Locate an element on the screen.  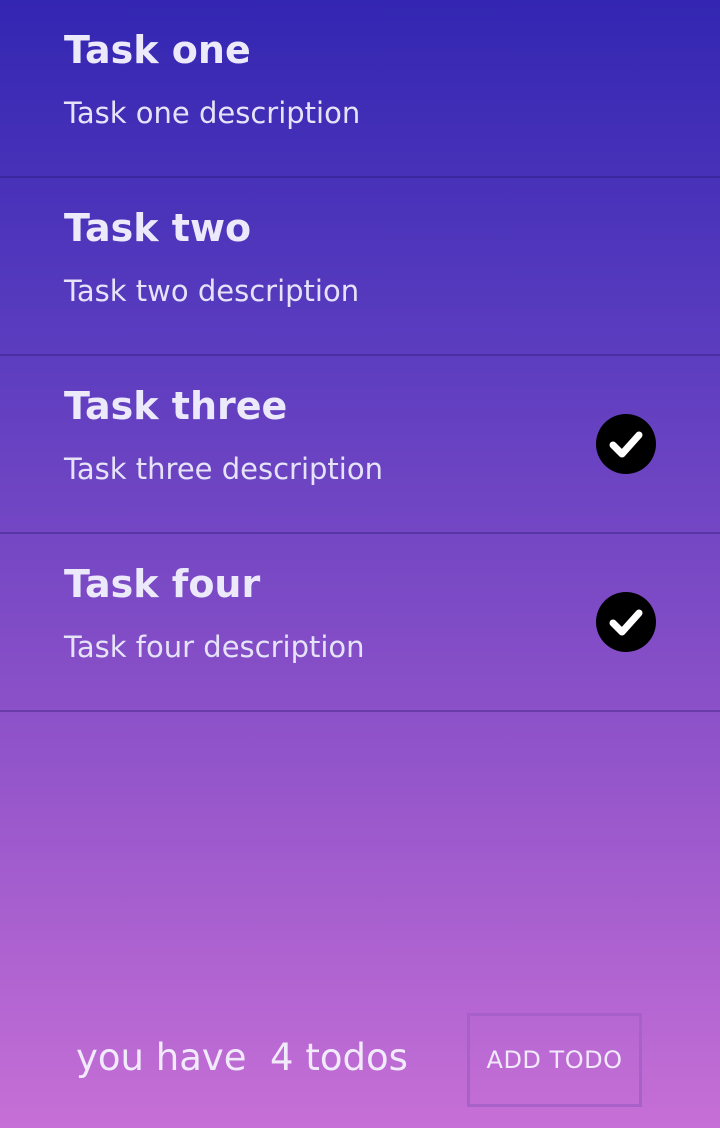
todo-item-description: Task four description is located at coordinates (214, 647).